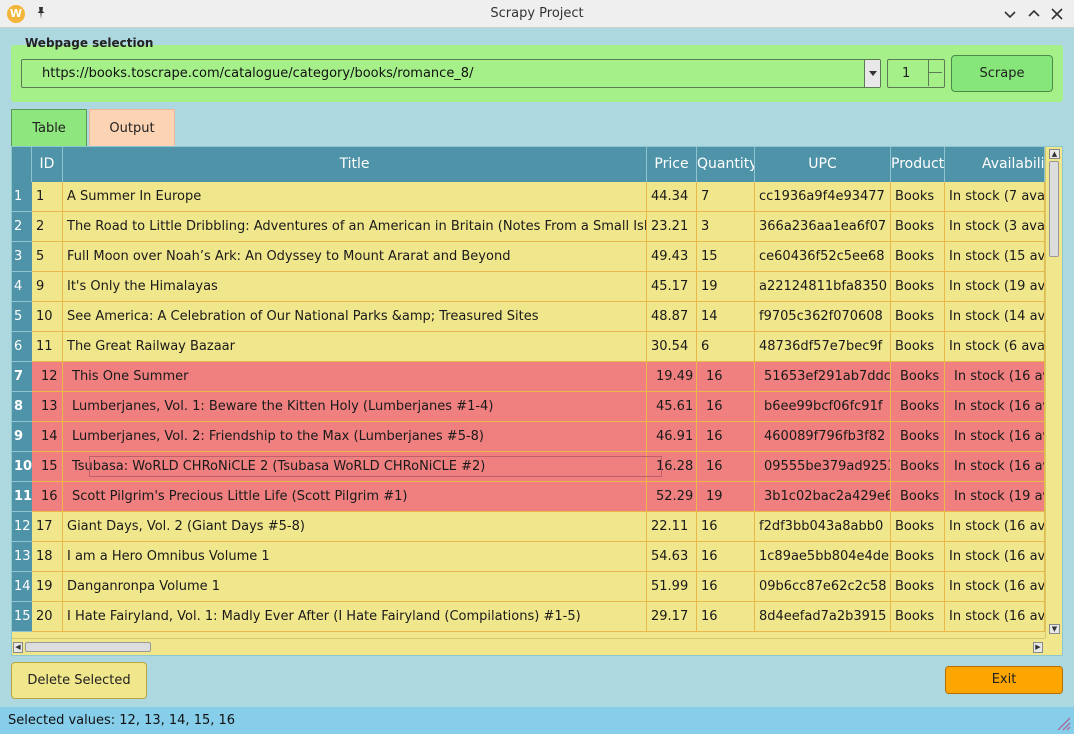  What do you see at coordinates (726, 256) in the screenshot?
I see `cell-quantity: 15` at bounding box center [726, 256].